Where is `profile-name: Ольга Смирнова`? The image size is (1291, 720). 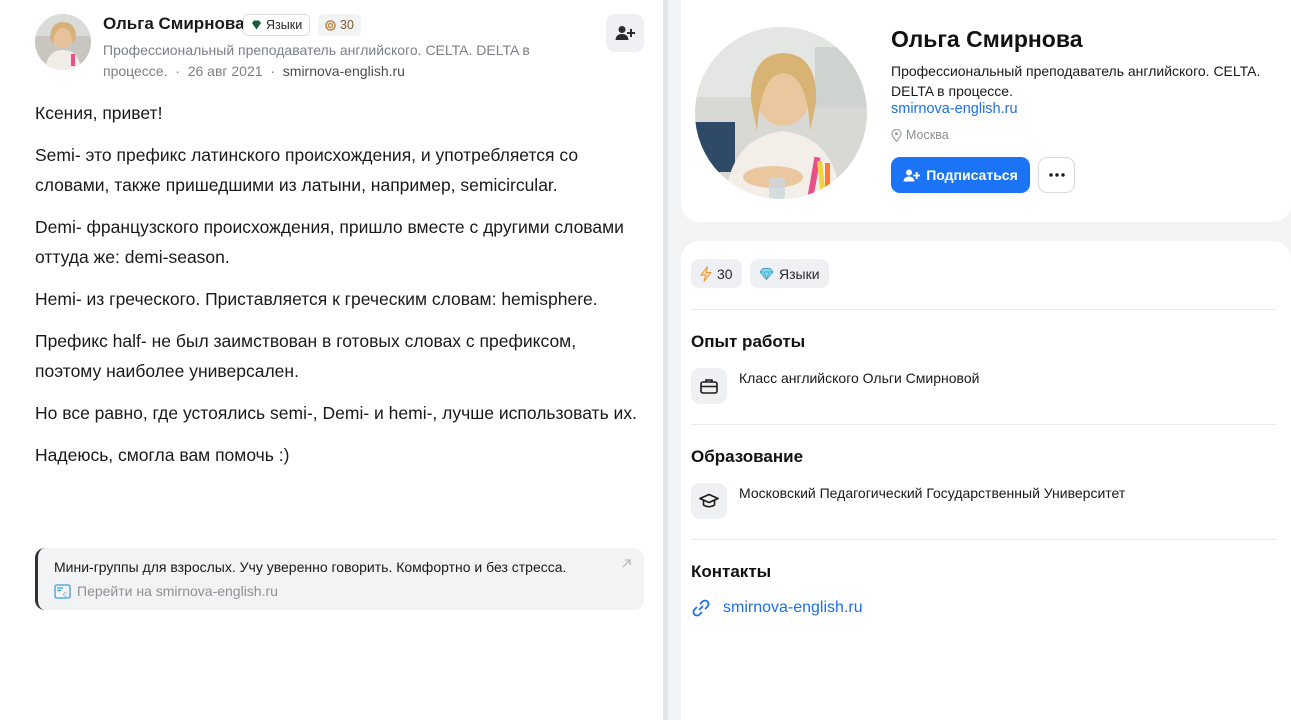 profile-name: Ольга Смирнова is located at coordinates (987, 39).